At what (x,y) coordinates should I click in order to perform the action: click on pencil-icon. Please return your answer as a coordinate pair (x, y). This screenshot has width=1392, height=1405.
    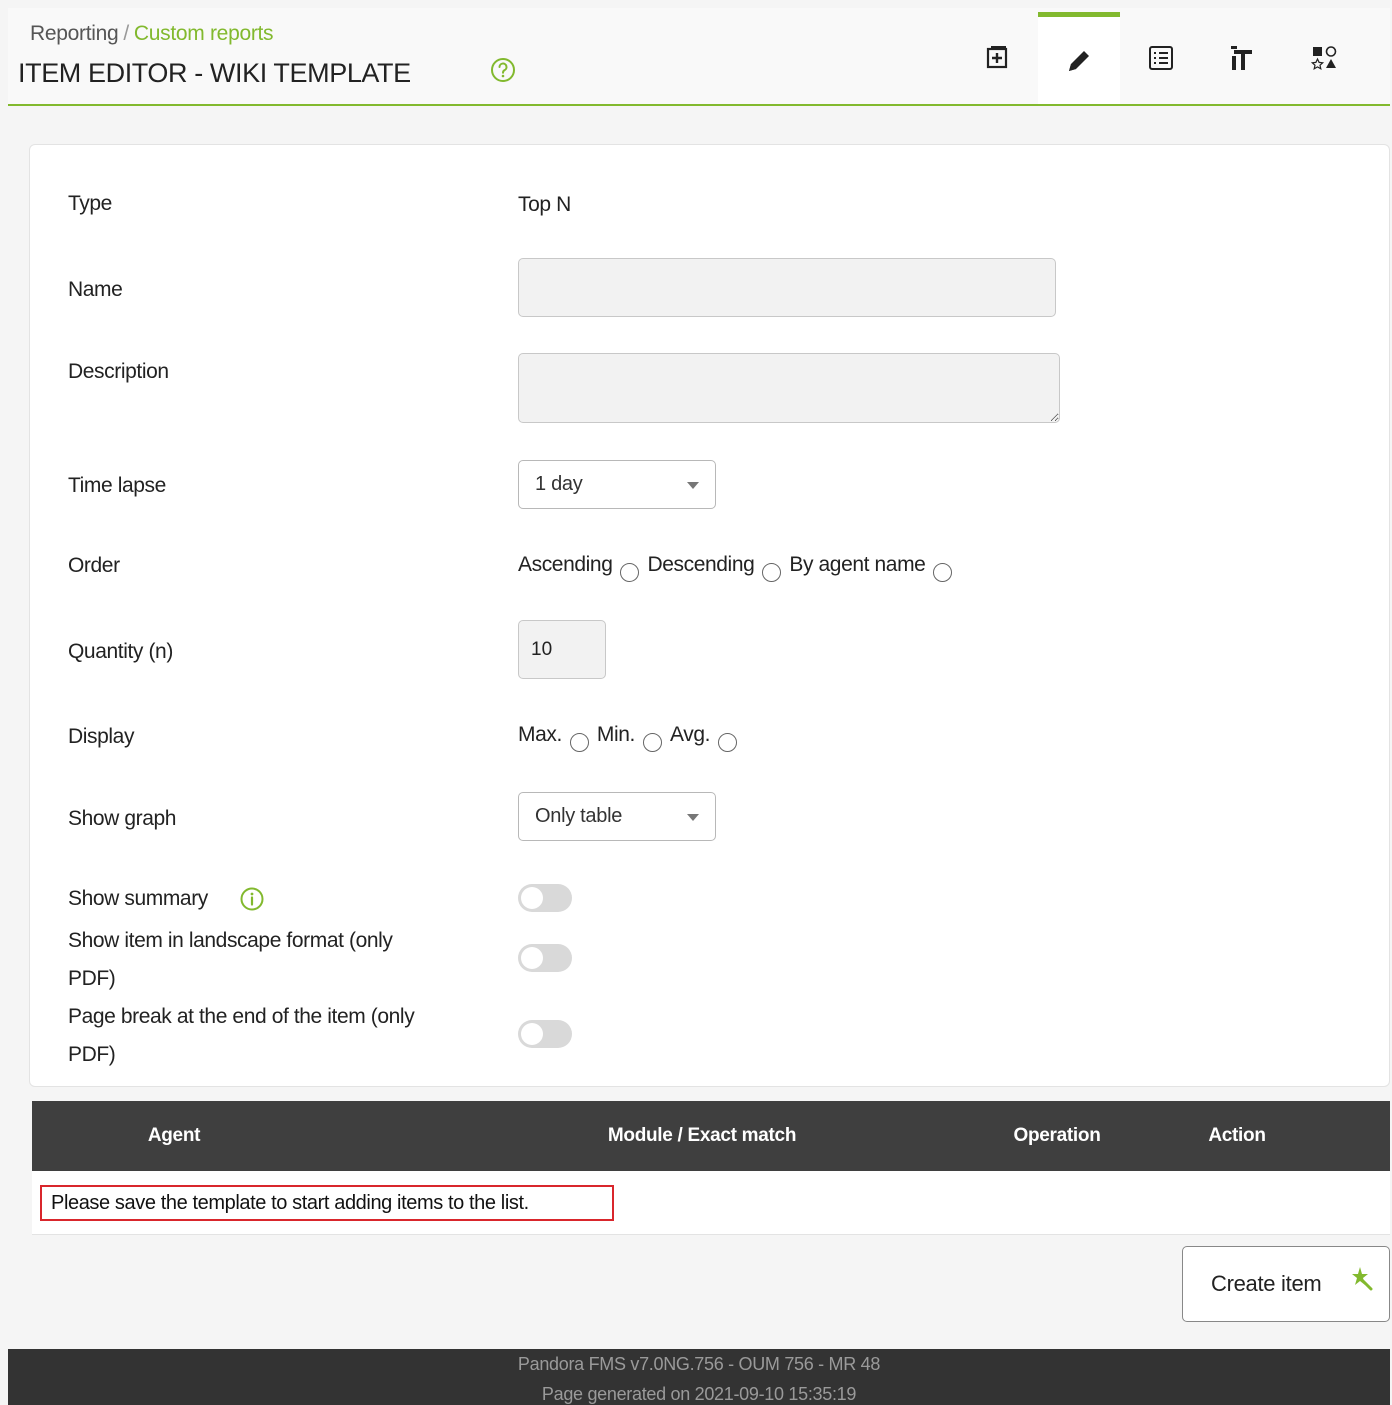
    Looking at the image, I should click on (1079, 60).